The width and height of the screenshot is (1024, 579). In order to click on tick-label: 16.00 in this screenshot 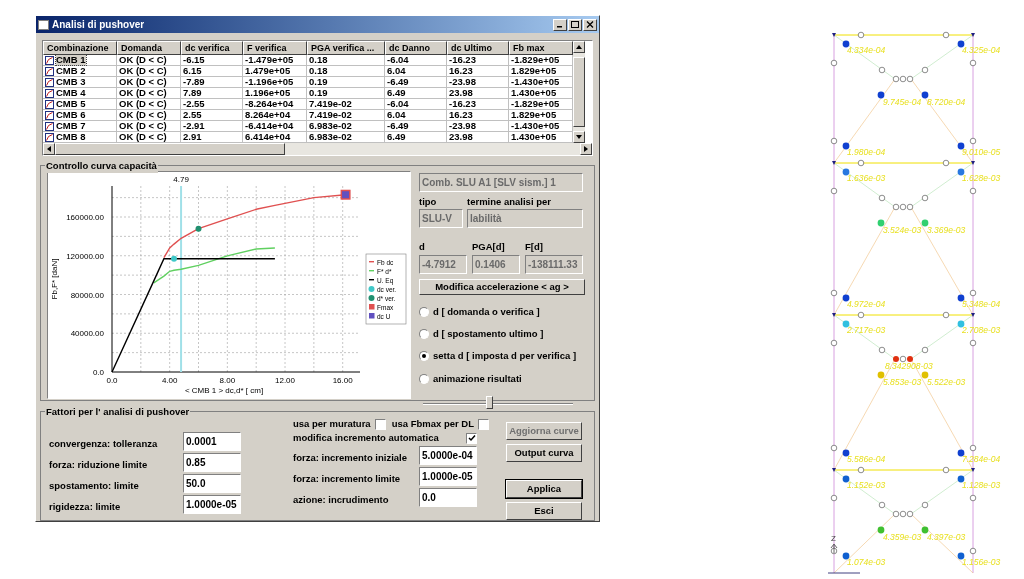, I will do `click(342, 380)`.